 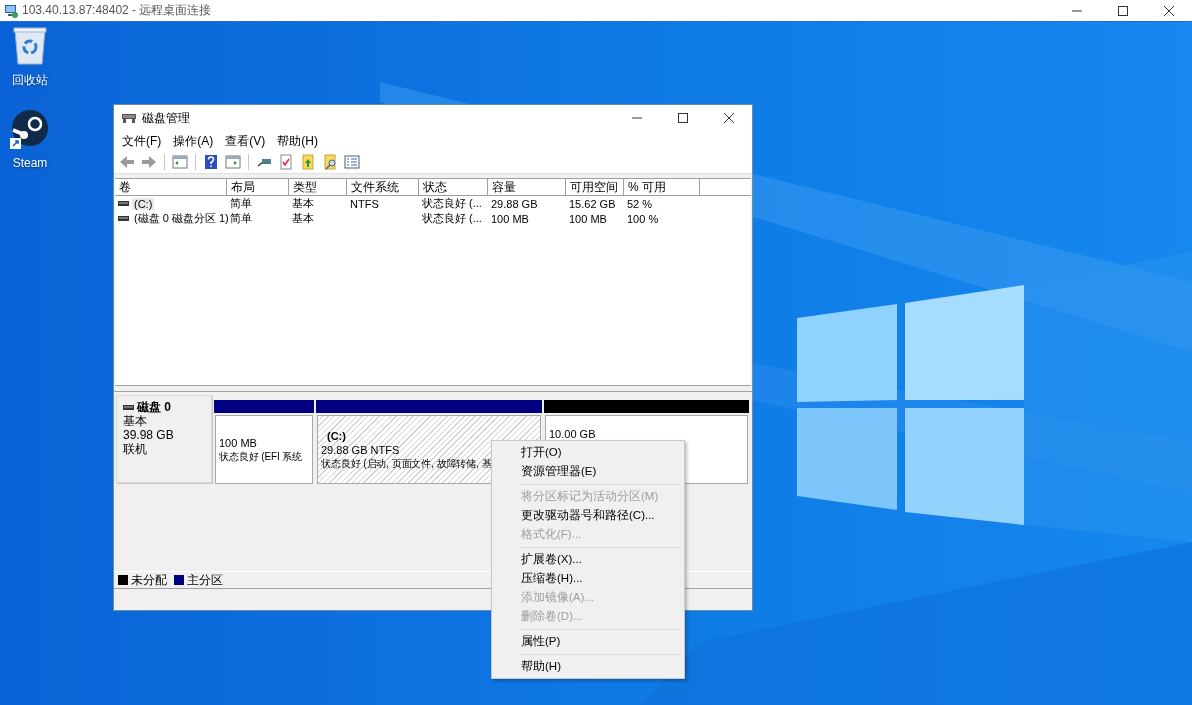 I want to click on volume-name: (磁盘 0 磁盘分区 1), so click(x=181, y=218).